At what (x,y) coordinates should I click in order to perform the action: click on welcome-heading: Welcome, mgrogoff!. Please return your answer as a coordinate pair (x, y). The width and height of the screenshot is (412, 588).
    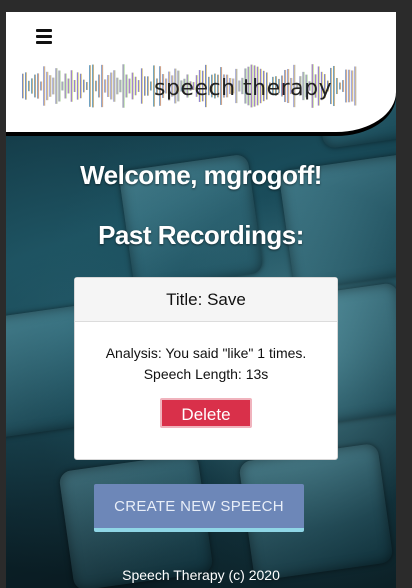
    Looking at the image, I should click on (201, 175).